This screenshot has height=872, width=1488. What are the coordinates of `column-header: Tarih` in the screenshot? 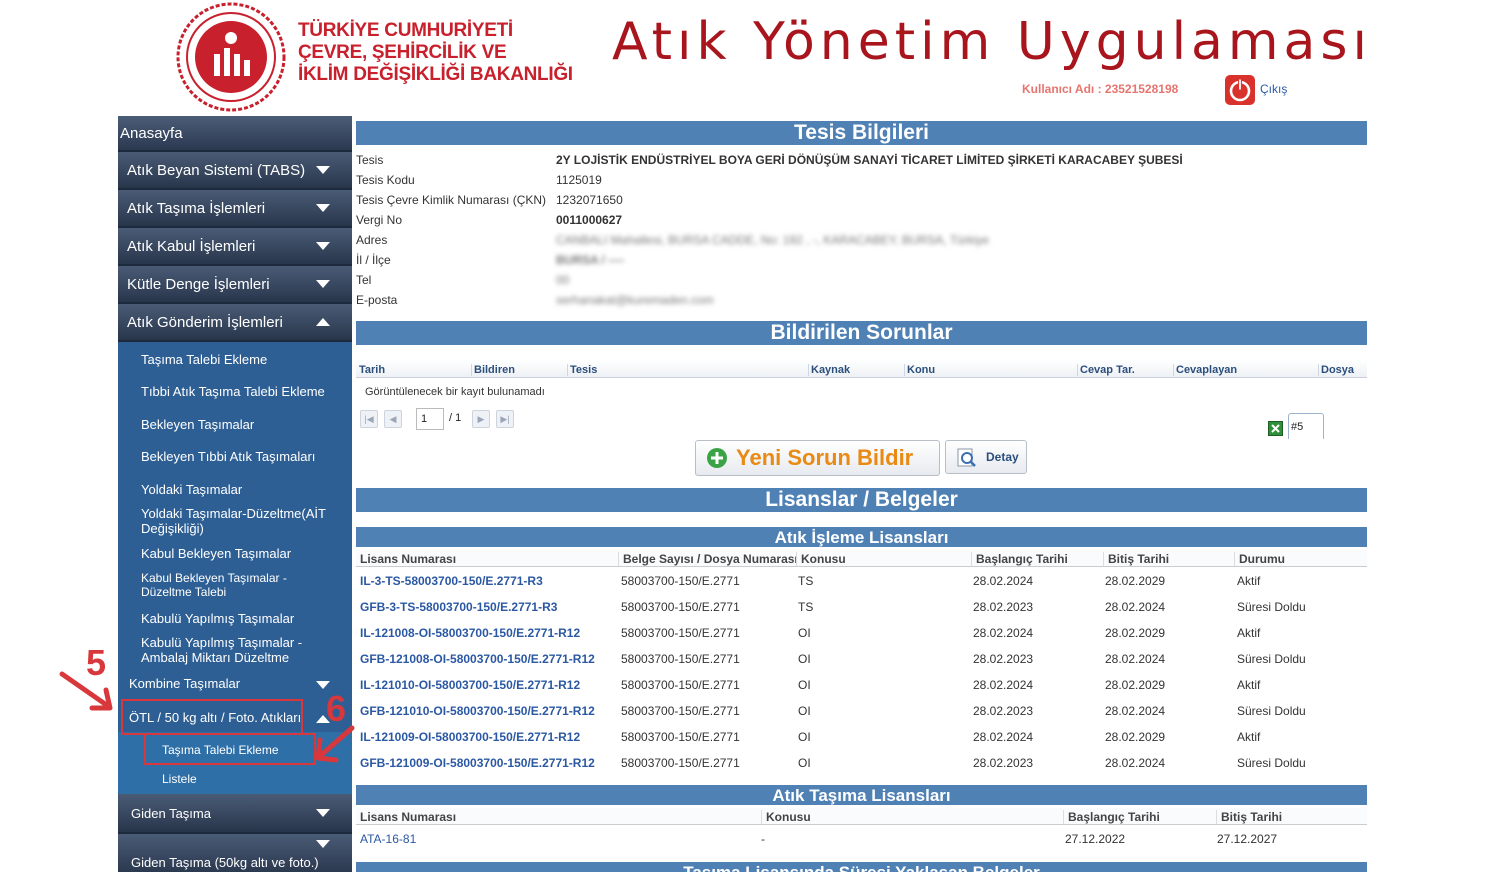 It's located at (371, 370).